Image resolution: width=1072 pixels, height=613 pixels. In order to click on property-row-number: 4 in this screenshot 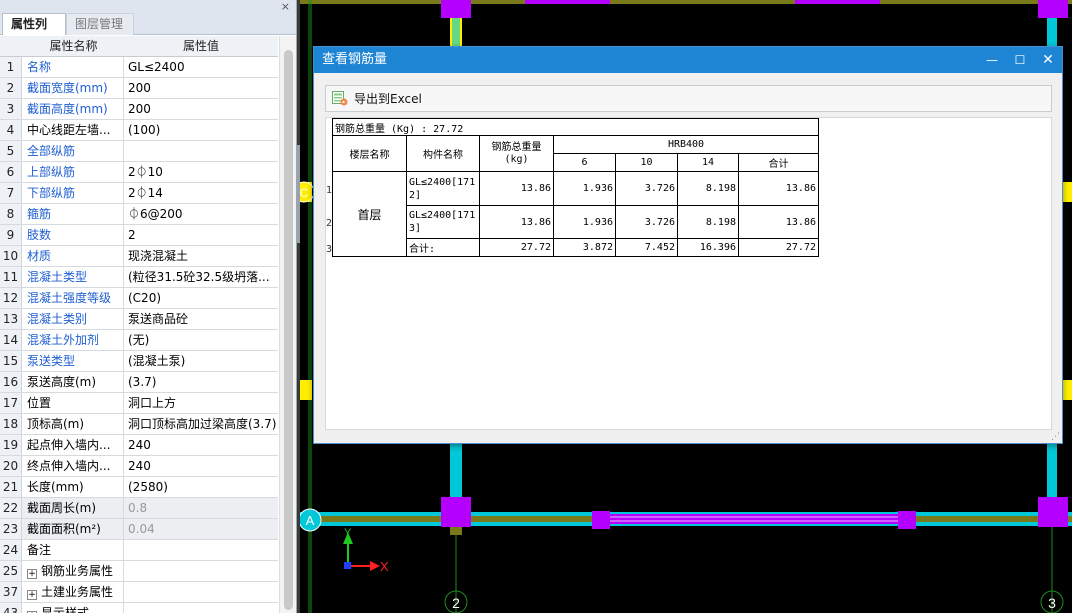, I will do `click(11, 130)`.